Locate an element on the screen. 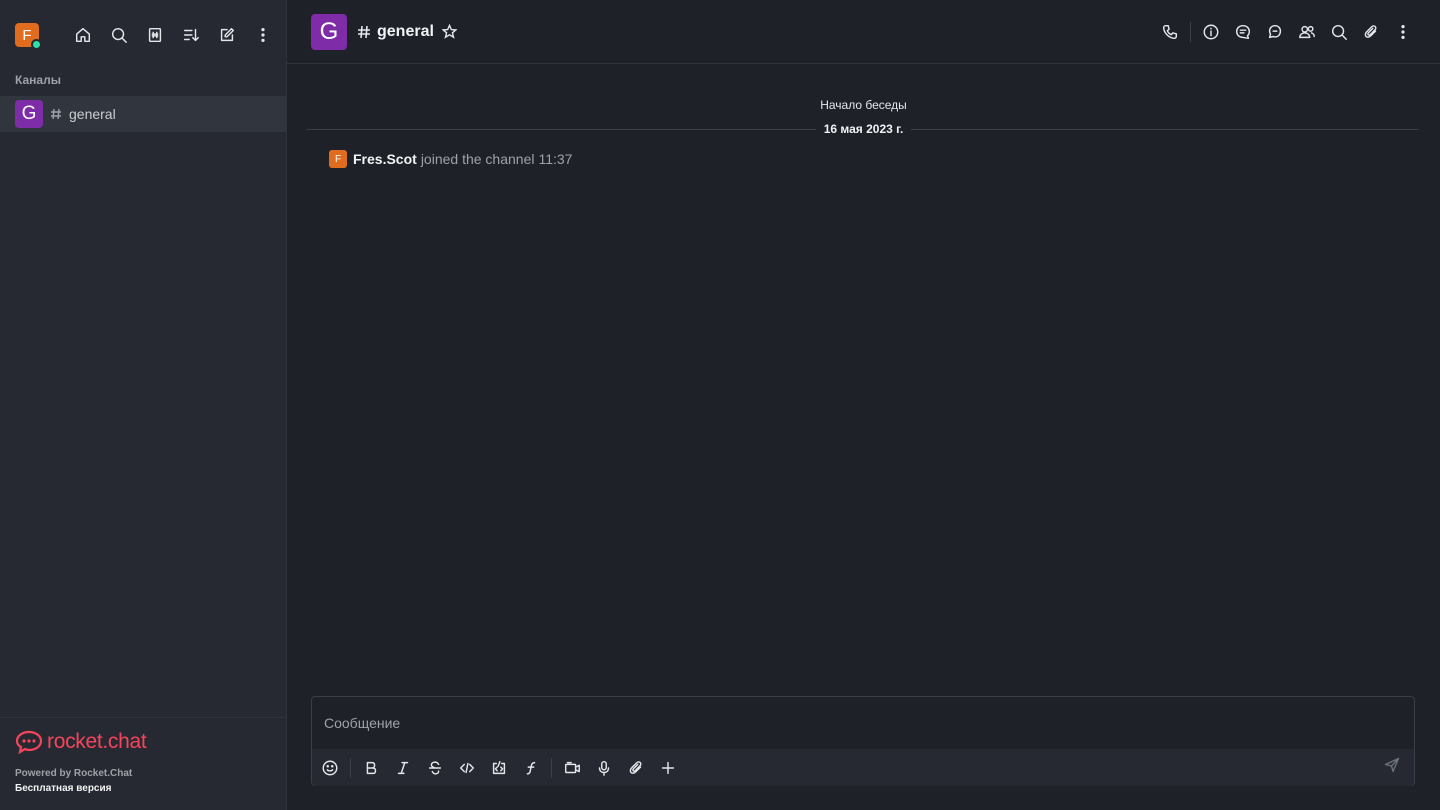 The width and height of the screenshot is (1440, 810). video-icon is located at coordinates (572, 767).